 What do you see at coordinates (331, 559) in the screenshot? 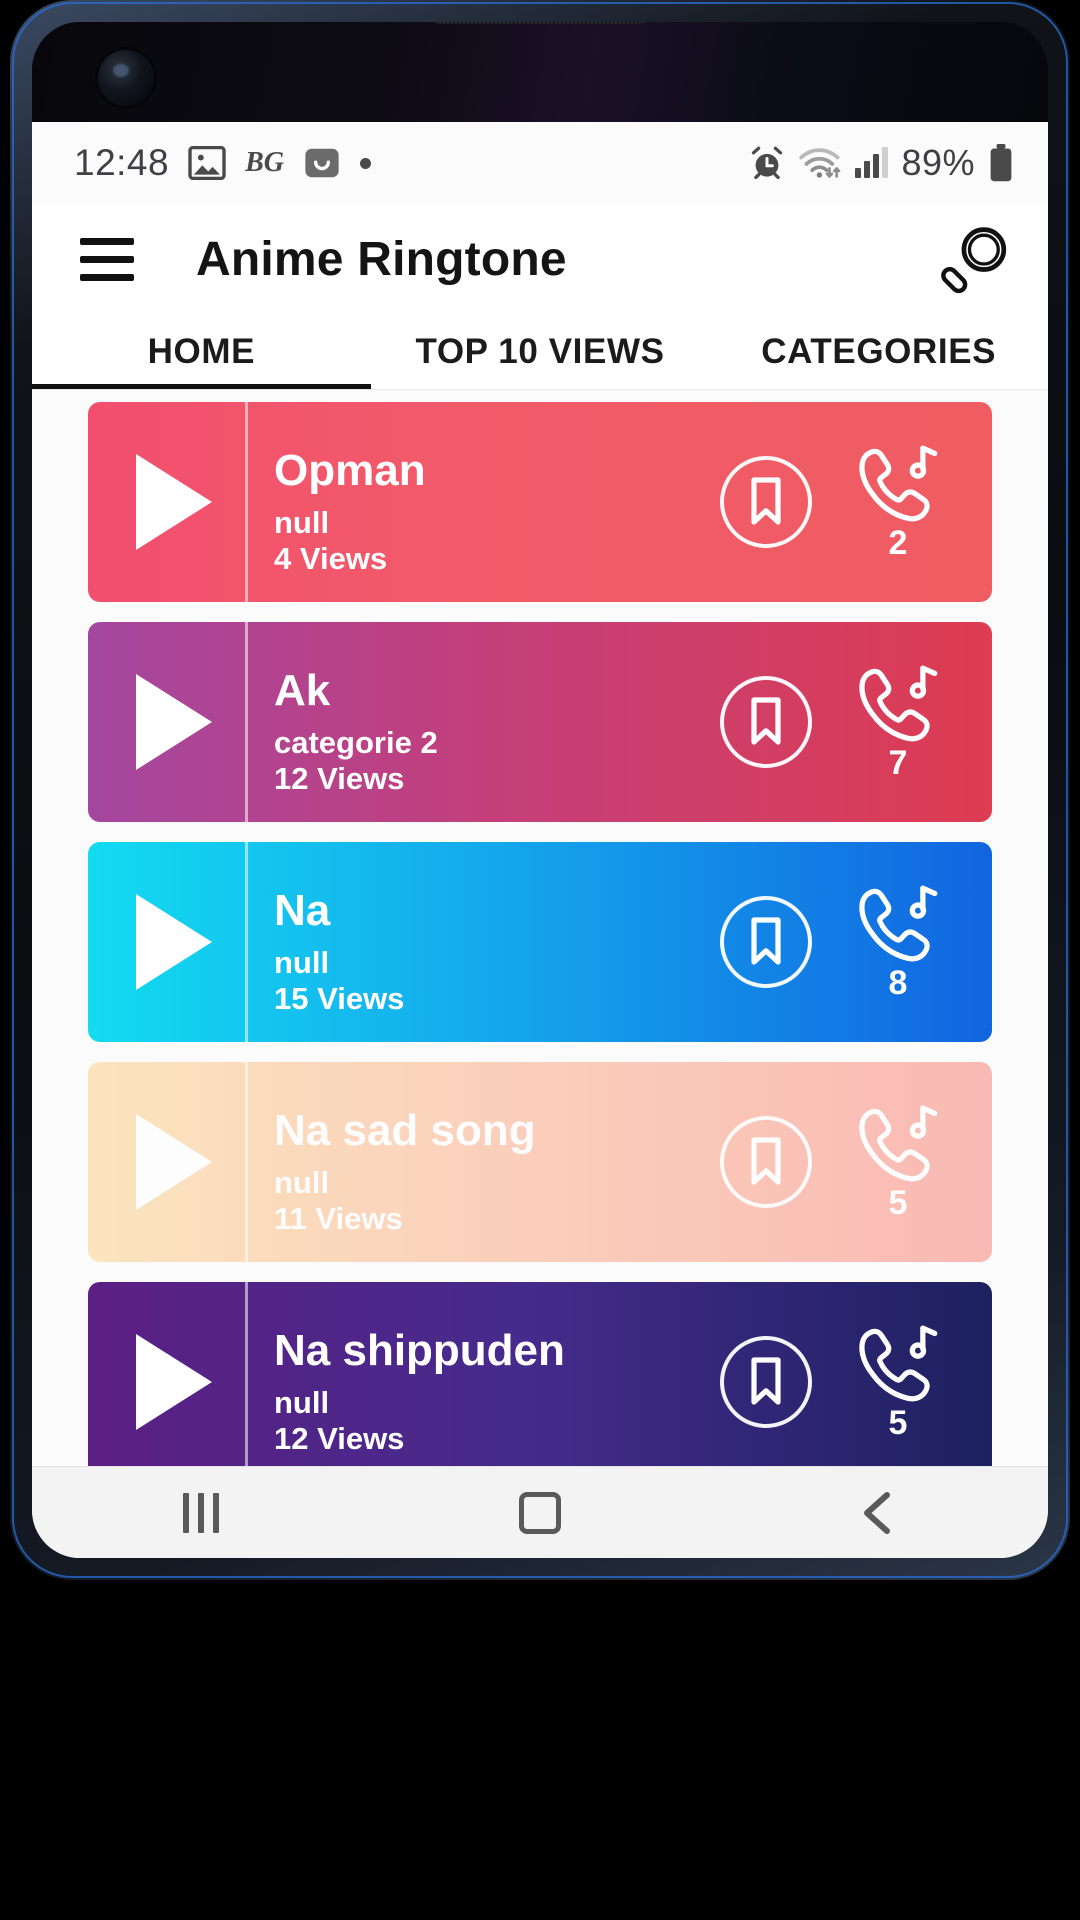
I see `ringtone-views: 4 Views` at bounding box center [331, 559].